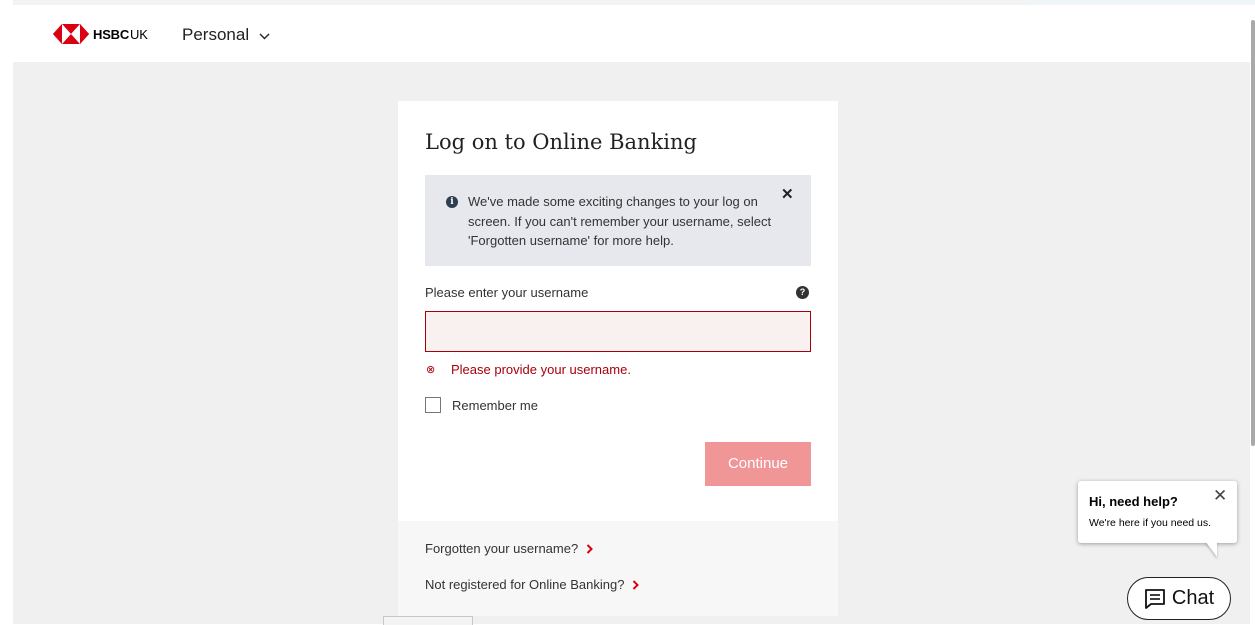  Describe the element at coordinates (216, 34) in the screenshot. I see `personal-nav-label: Personal` at that location.